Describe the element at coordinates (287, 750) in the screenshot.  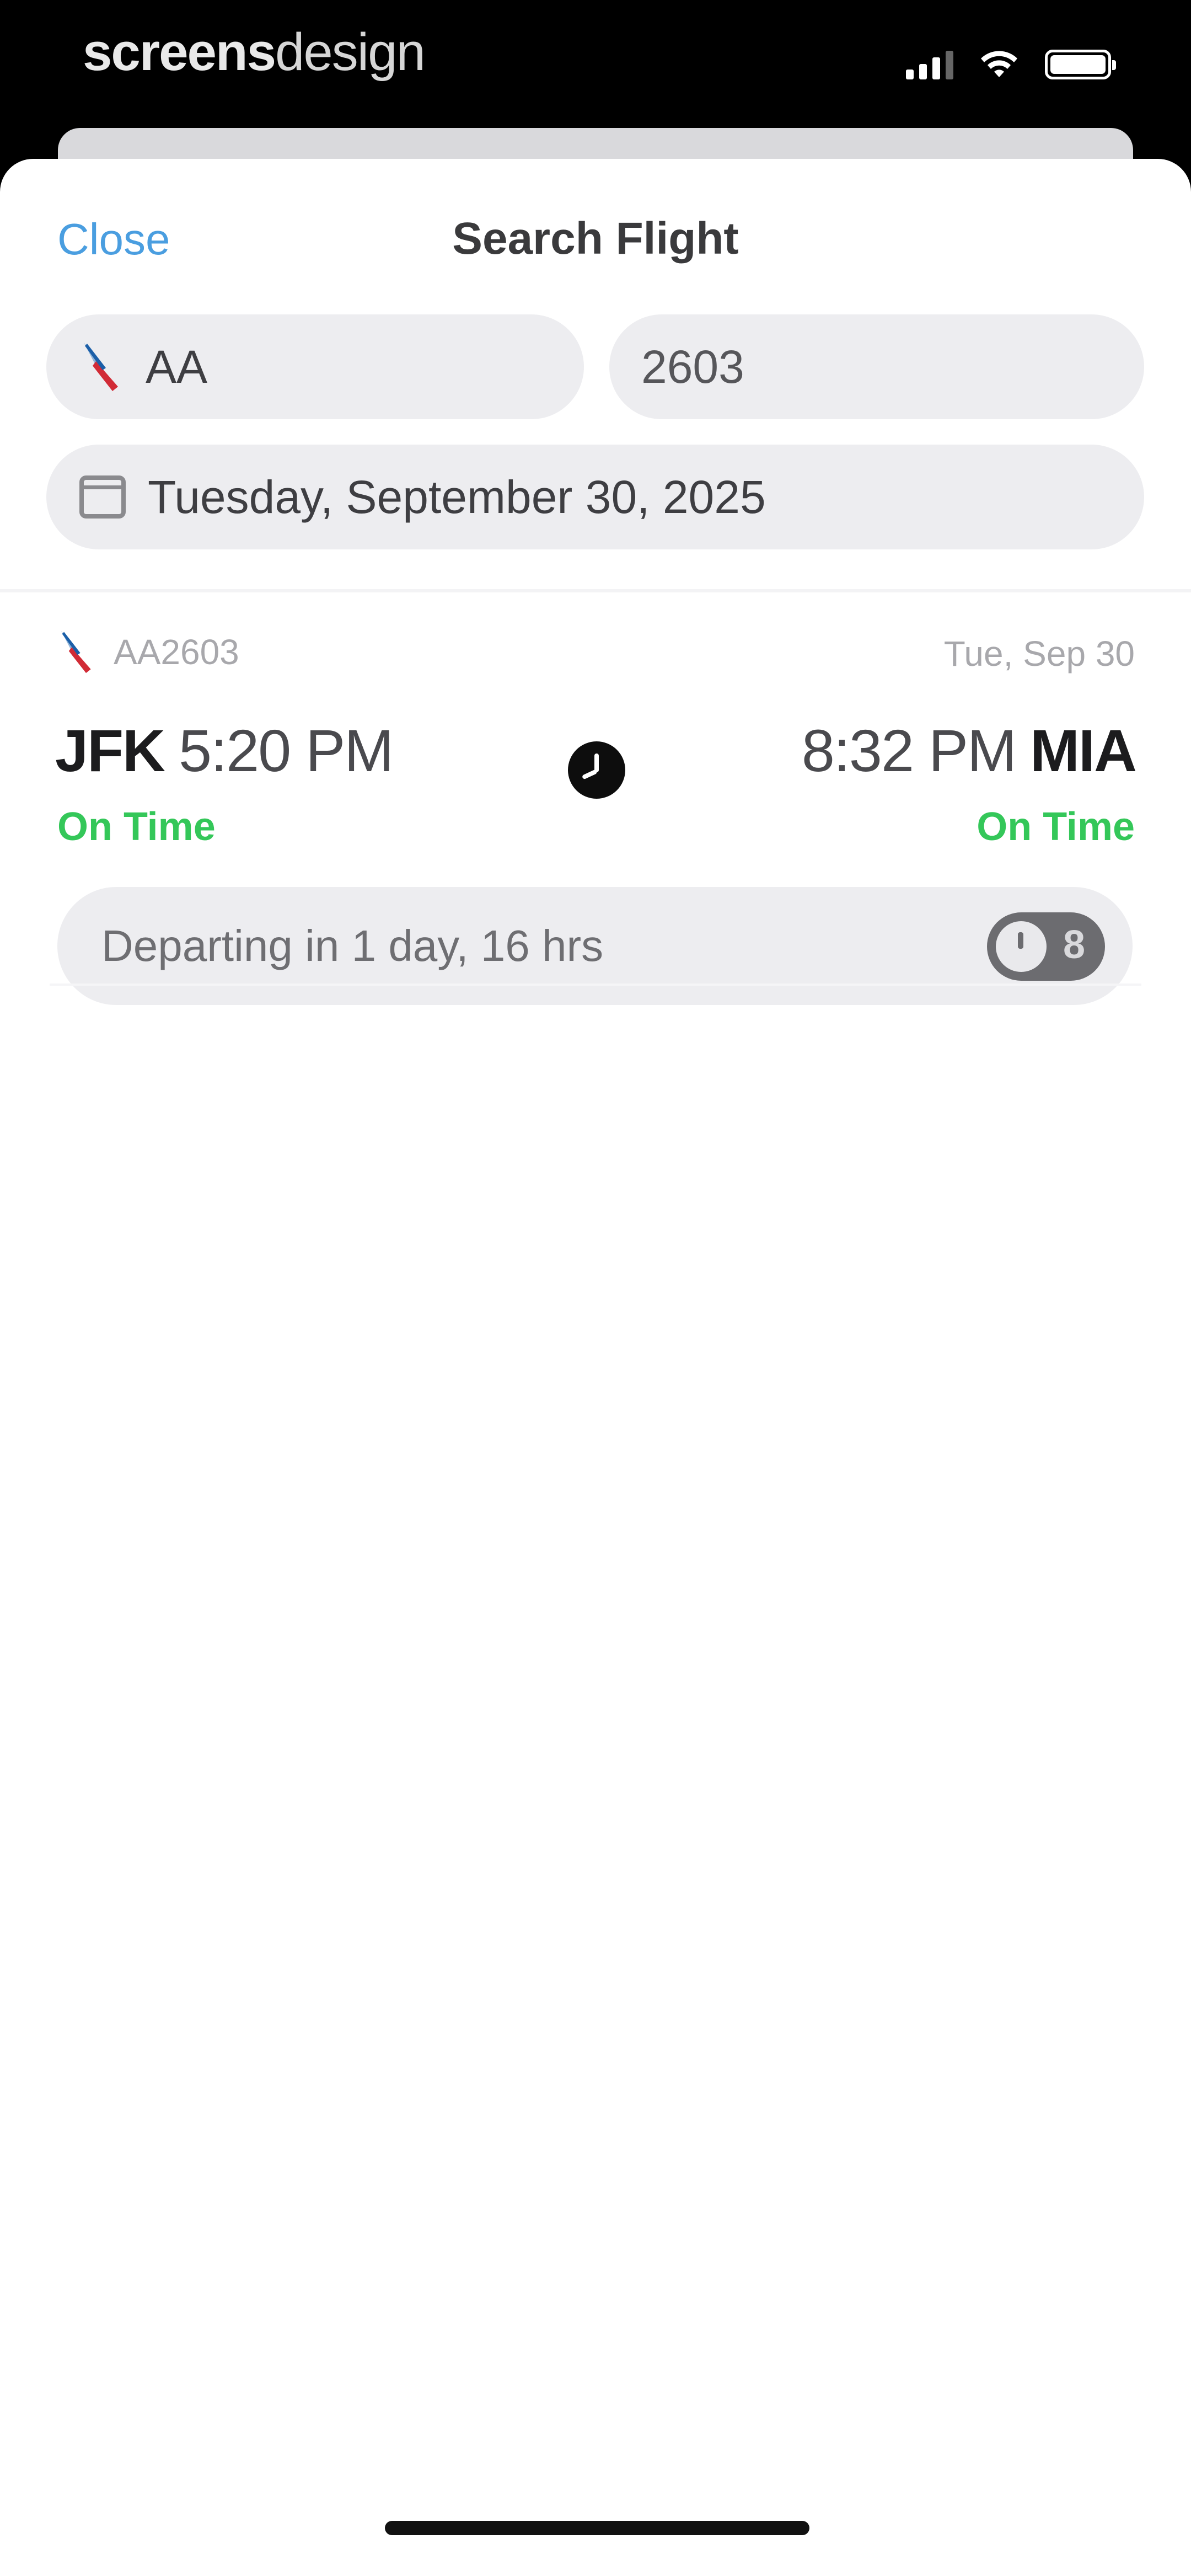
I see `departure-time: 5:20 PM` at that location.